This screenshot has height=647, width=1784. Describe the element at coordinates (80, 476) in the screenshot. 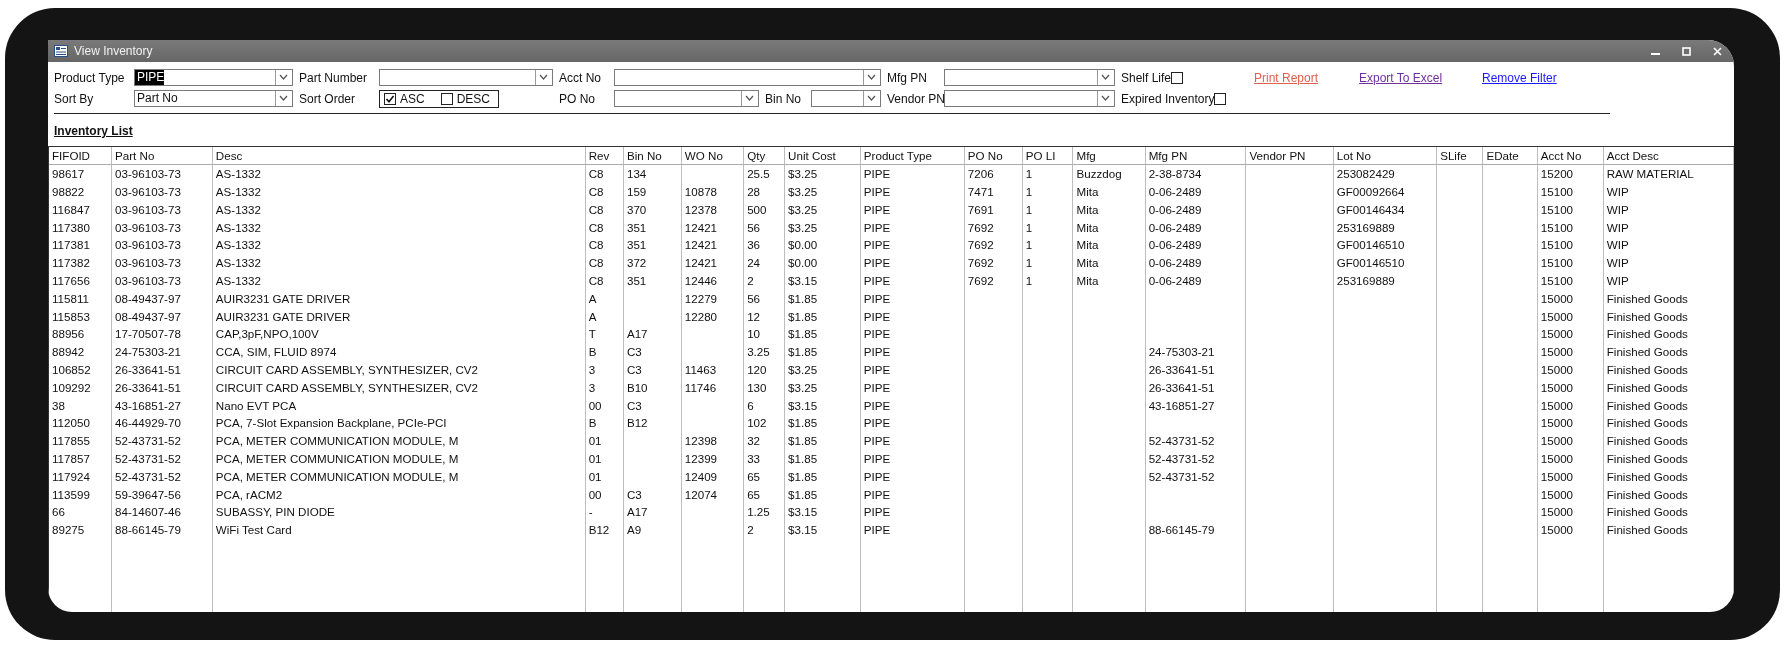

I see `table-cell: 117924` at that location.